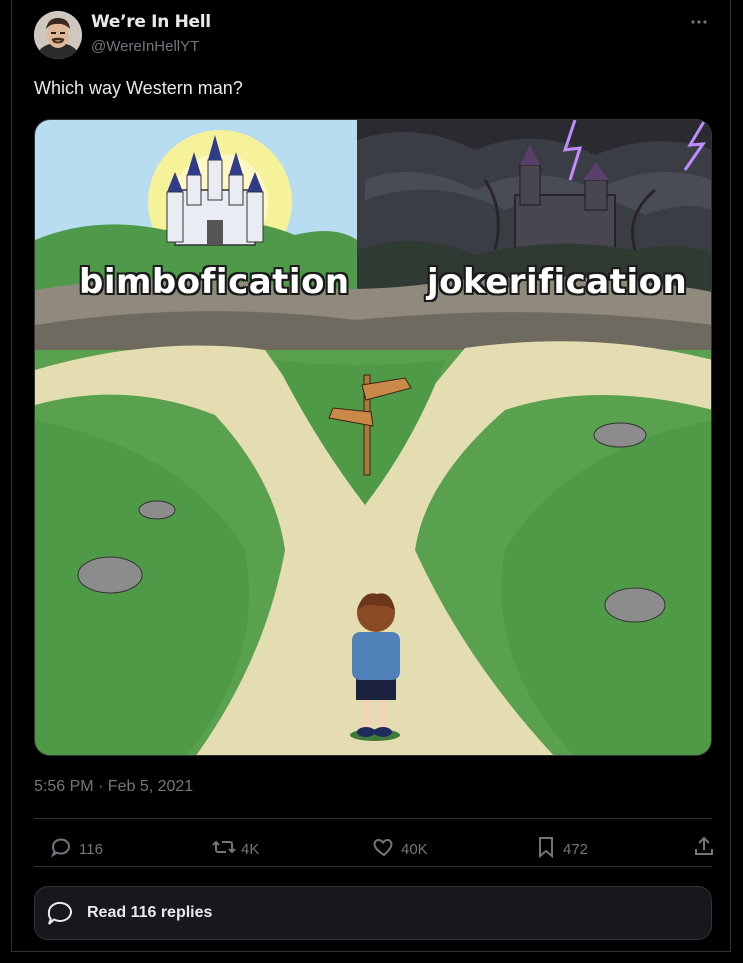 The height and width of the screenshot is (963, 743). I want to click on repost-button: 4K, so click(235, 849).